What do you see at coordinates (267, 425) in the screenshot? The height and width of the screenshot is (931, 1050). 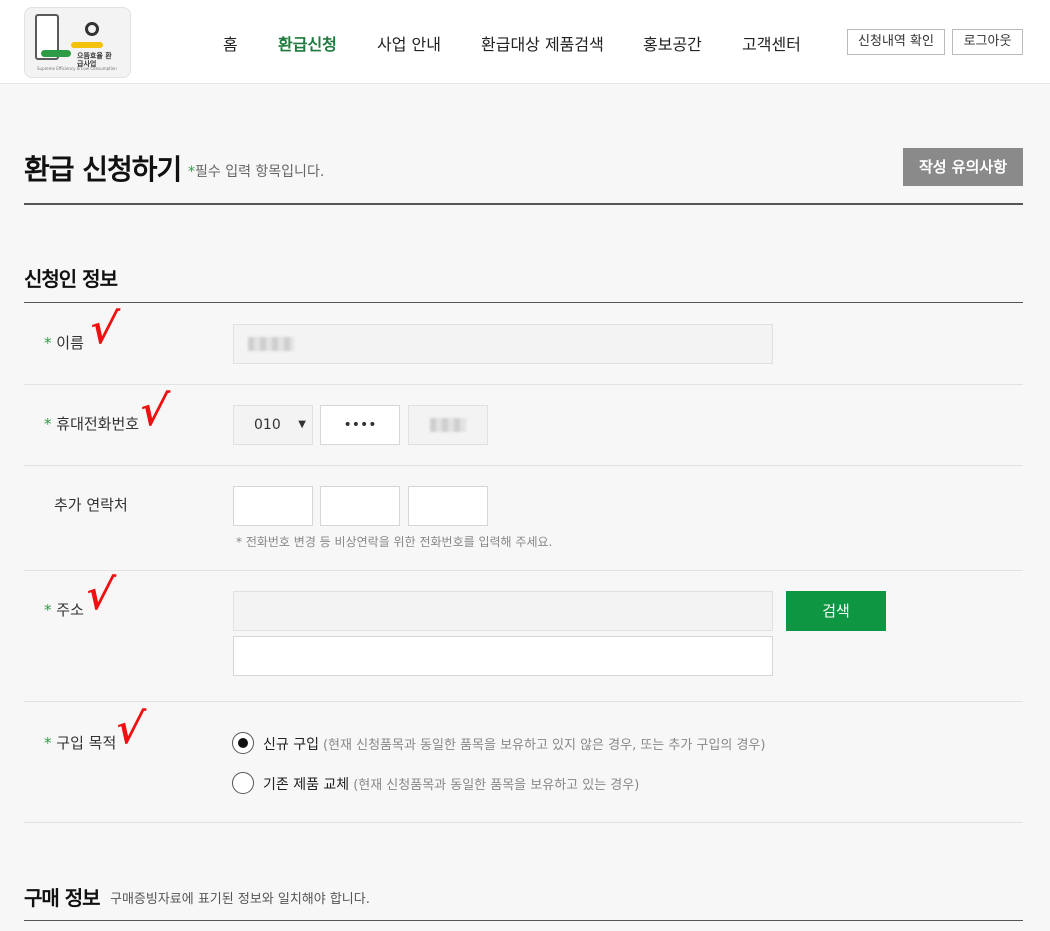 I see `phone-prefix-value: 010` at bounding box center [267, 425].